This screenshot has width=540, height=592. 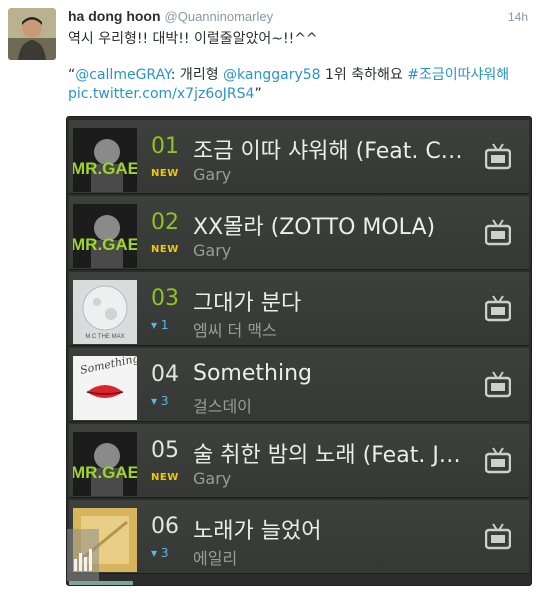 What do you see at coordinates (165, 146) in the screenshot?
I see `rank-number: 01` at bounding box center [165, 146].